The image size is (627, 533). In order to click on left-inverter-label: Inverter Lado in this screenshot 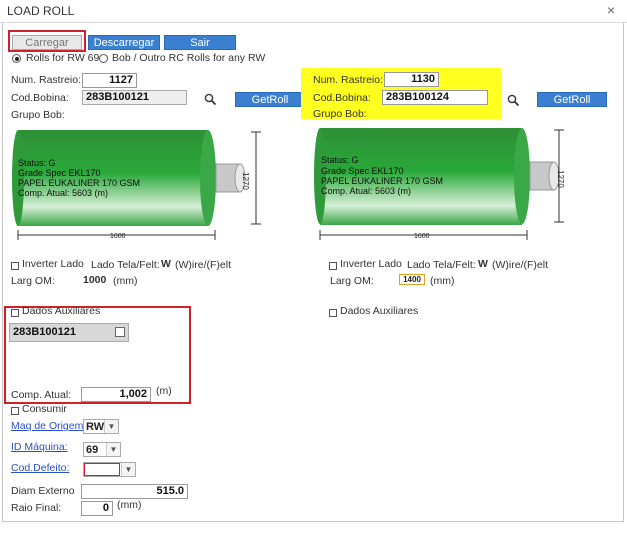, I will do `click(53, 264)`.